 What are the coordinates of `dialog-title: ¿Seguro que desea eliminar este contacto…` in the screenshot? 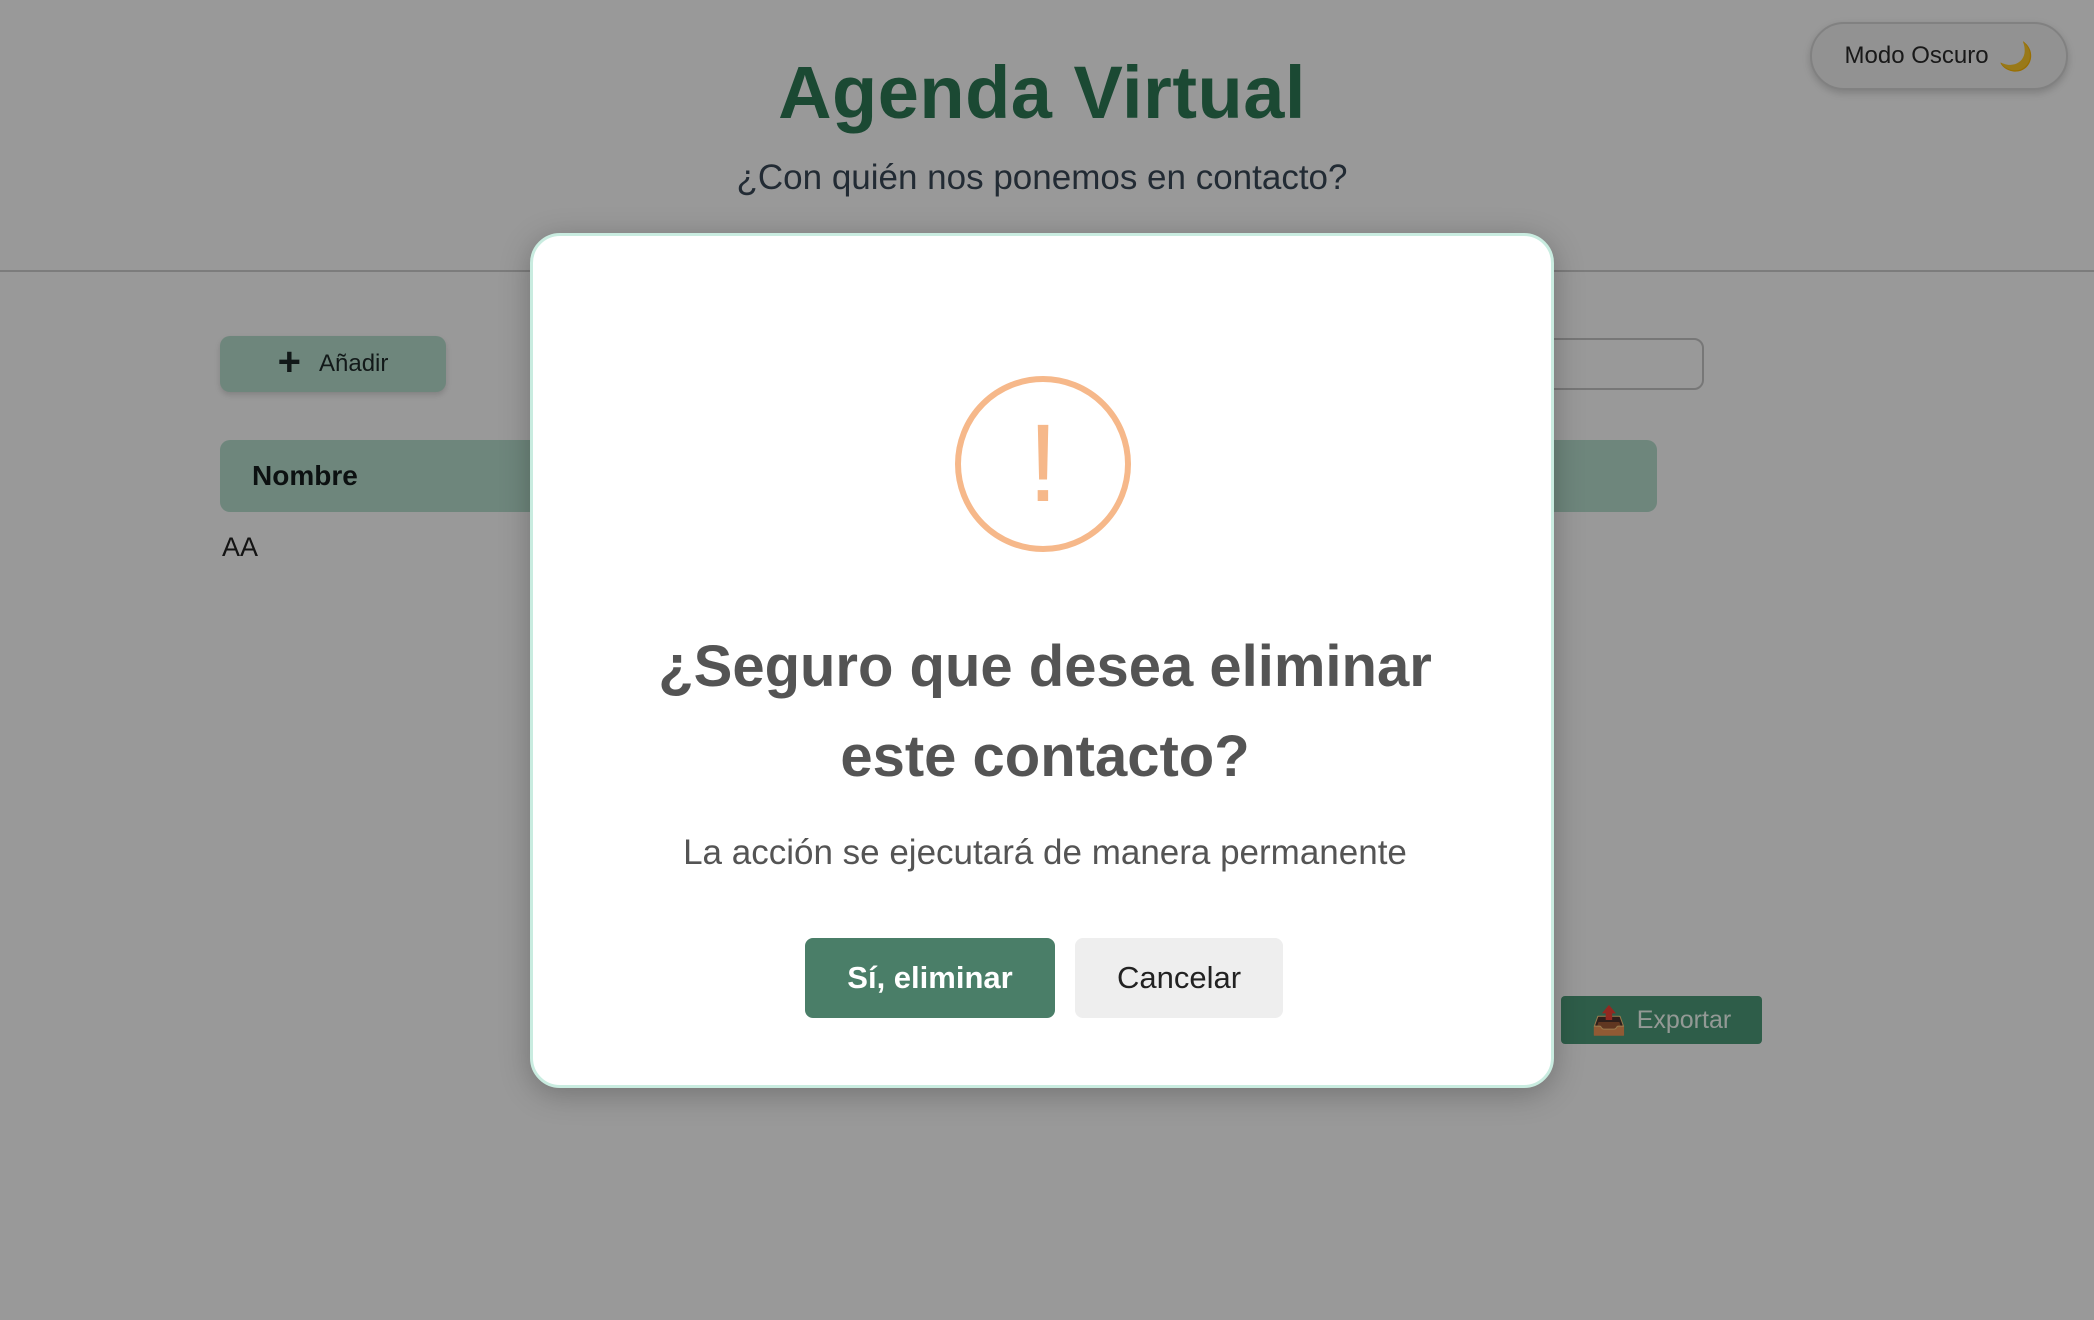 It's located at (1045, 711).